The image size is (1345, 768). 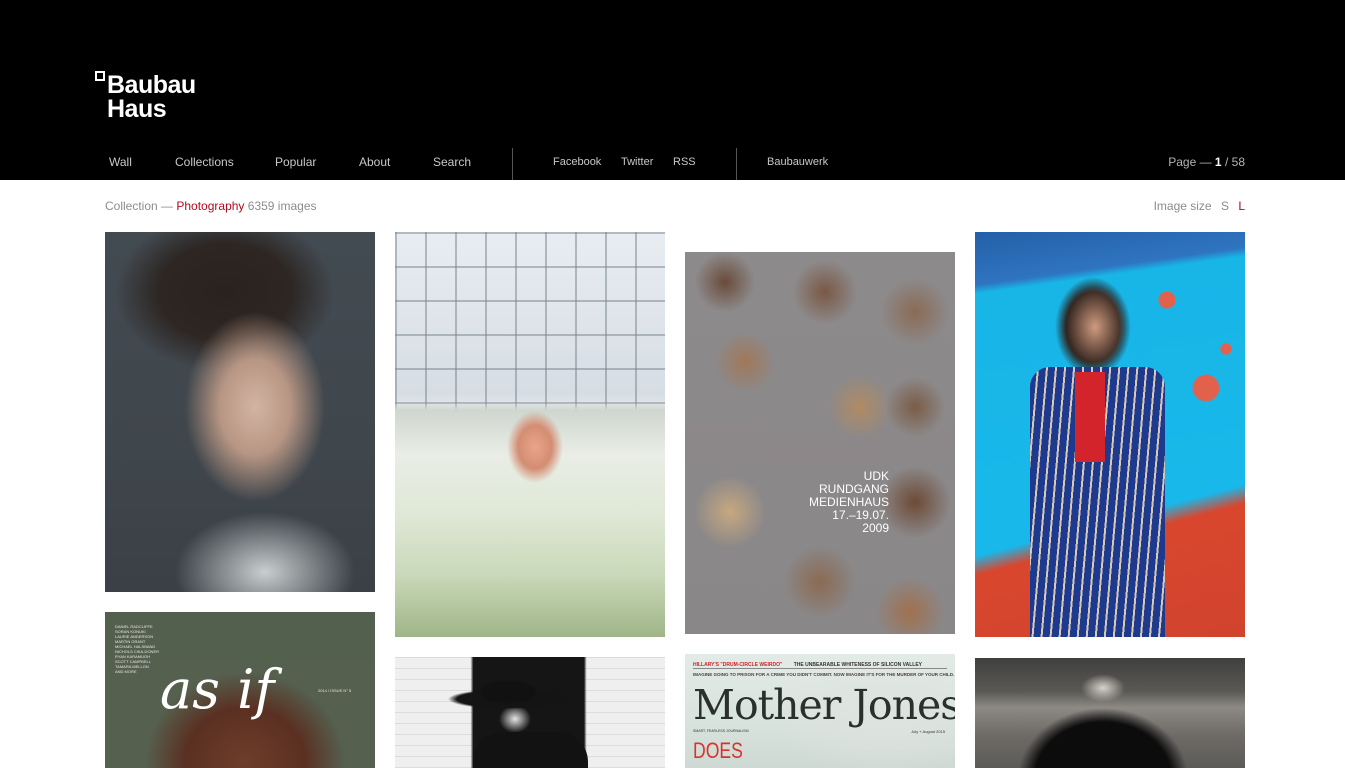 I want to click on collection-breadcrumb: Collection — Photography 6359 images, so click(x=211, y=206).